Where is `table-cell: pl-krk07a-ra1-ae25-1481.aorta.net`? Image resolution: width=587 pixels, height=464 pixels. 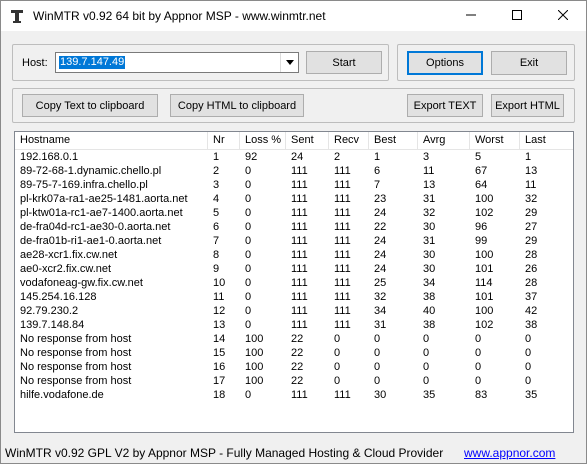
table-cell: pl-krk07a-ra1-ae25-1481.aorta.net is located at coordinates (104, 199).